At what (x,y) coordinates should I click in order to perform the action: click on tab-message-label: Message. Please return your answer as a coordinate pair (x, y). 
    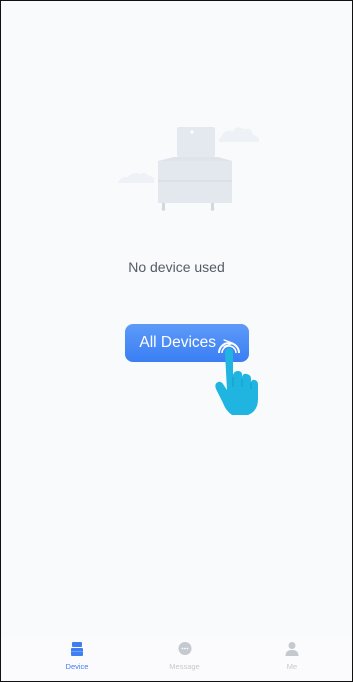
    Looking at the image, I should click on (184, 666).